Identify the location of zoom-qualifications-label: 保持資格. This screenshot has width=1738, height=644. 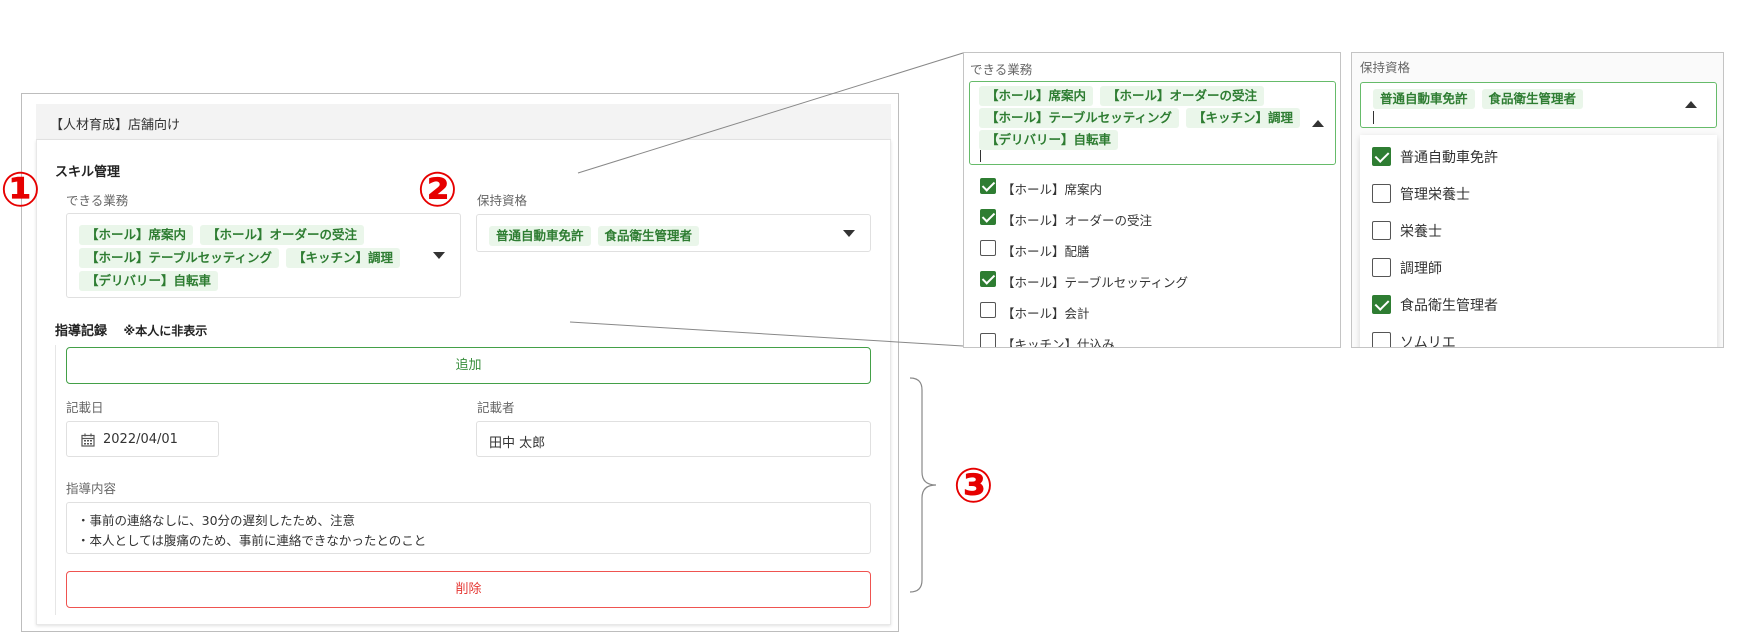
(1385, 67).